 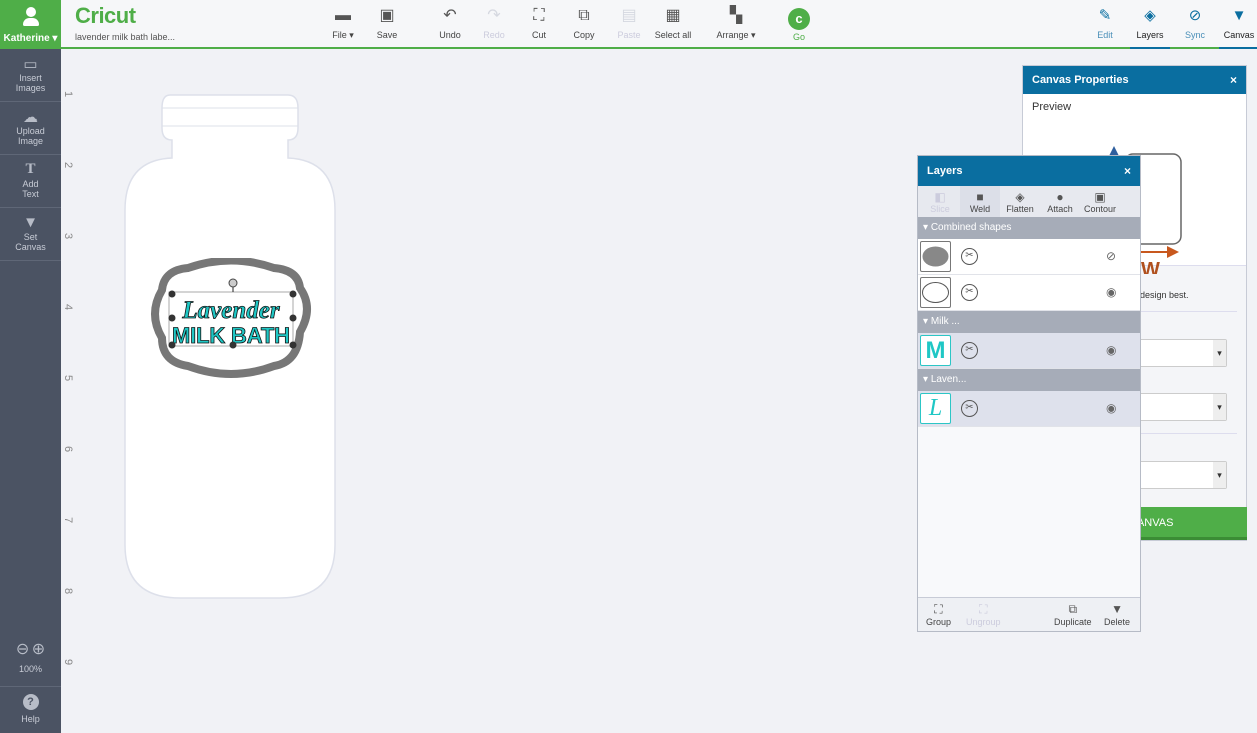 I want to click on folder-icon: ▬, so click(x=343, y=15).